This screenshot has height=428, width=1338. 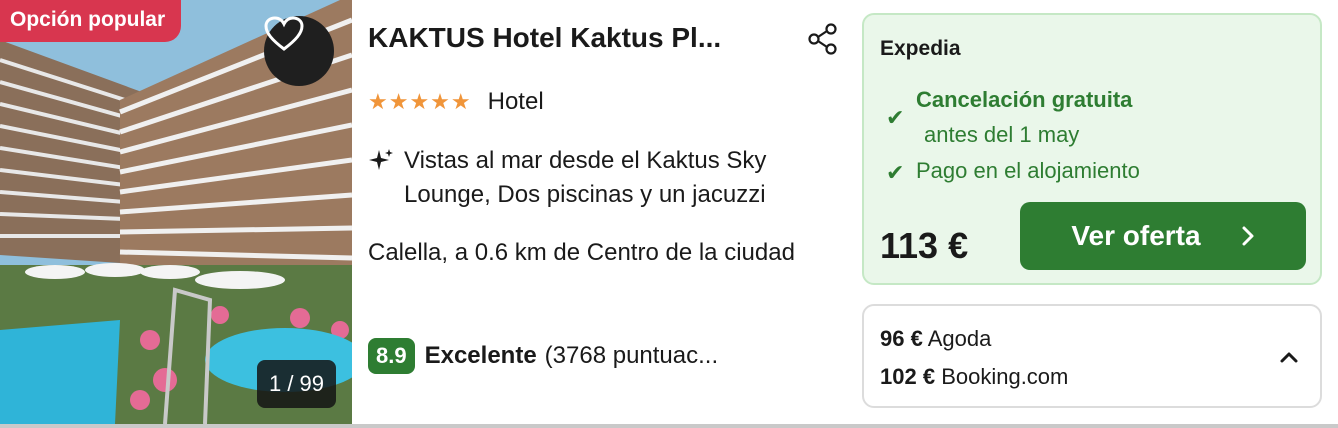 I want to click on deal-price: 113 €, so click(x=924, y=245).